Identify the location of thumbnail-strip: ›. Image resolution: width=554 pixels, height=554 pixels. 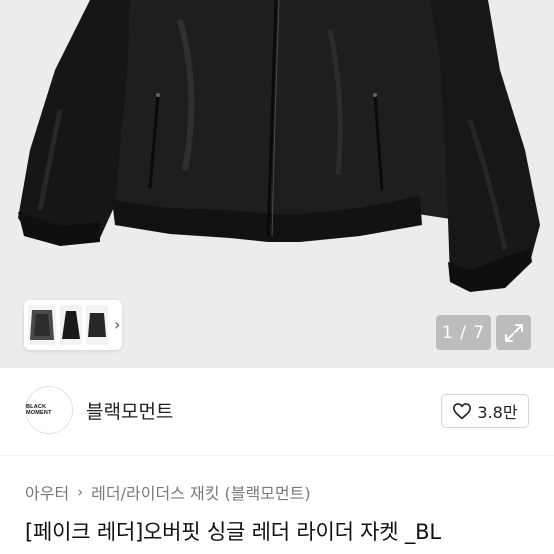
(73, 325).